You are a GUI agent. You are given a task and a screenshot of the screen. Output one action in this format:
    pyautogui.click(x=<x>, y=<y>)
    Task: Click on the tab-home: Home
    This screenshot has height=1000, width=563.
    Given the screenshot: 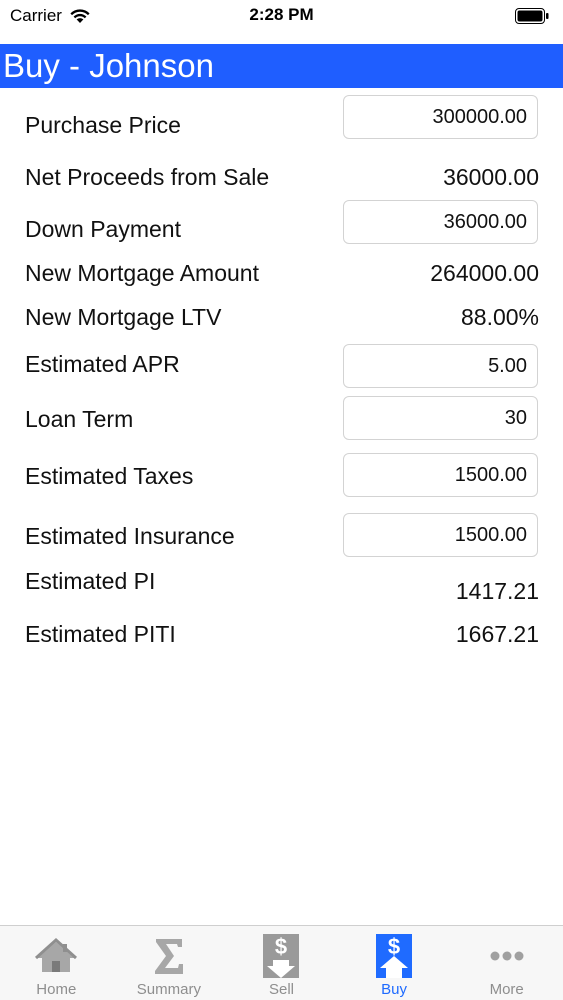 What is the action you would take?
    pyautogui.click(x=56, y=963)
    